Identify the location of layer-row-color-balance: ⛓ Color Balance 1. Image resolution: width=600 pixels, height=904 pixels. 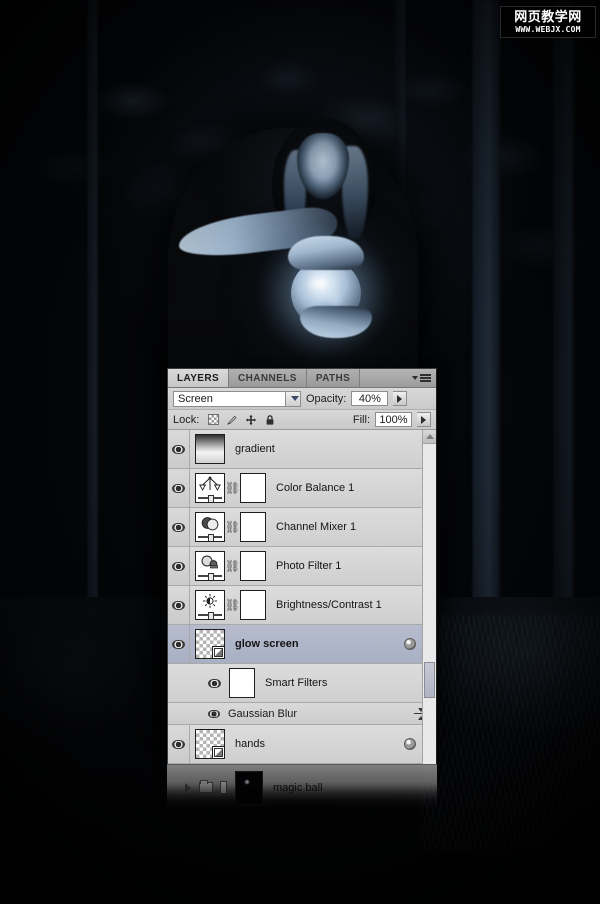
(302, 488).